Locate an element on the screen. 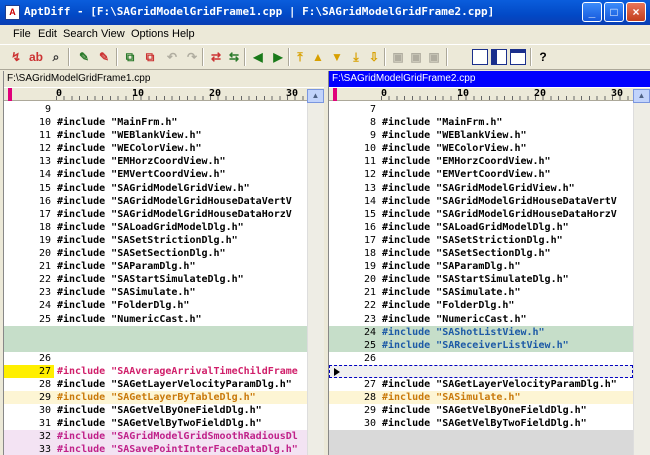 The height and width of the screenshot is (455, 650). code-line: 21 #include "SASimulate.h" is located at coordinates (481, 292).